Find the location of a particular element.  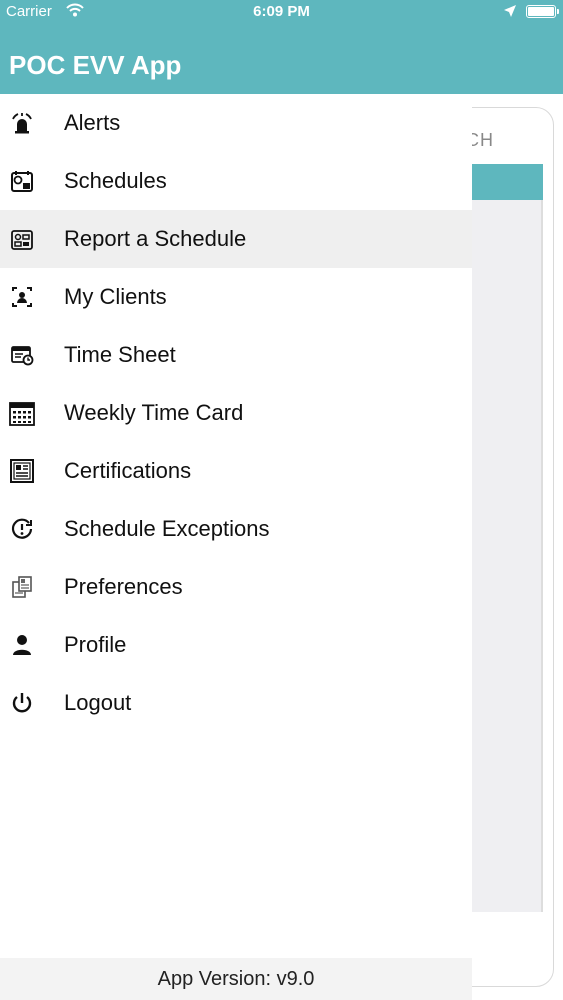

timesheet-icon is located at coordinates (22, 355).